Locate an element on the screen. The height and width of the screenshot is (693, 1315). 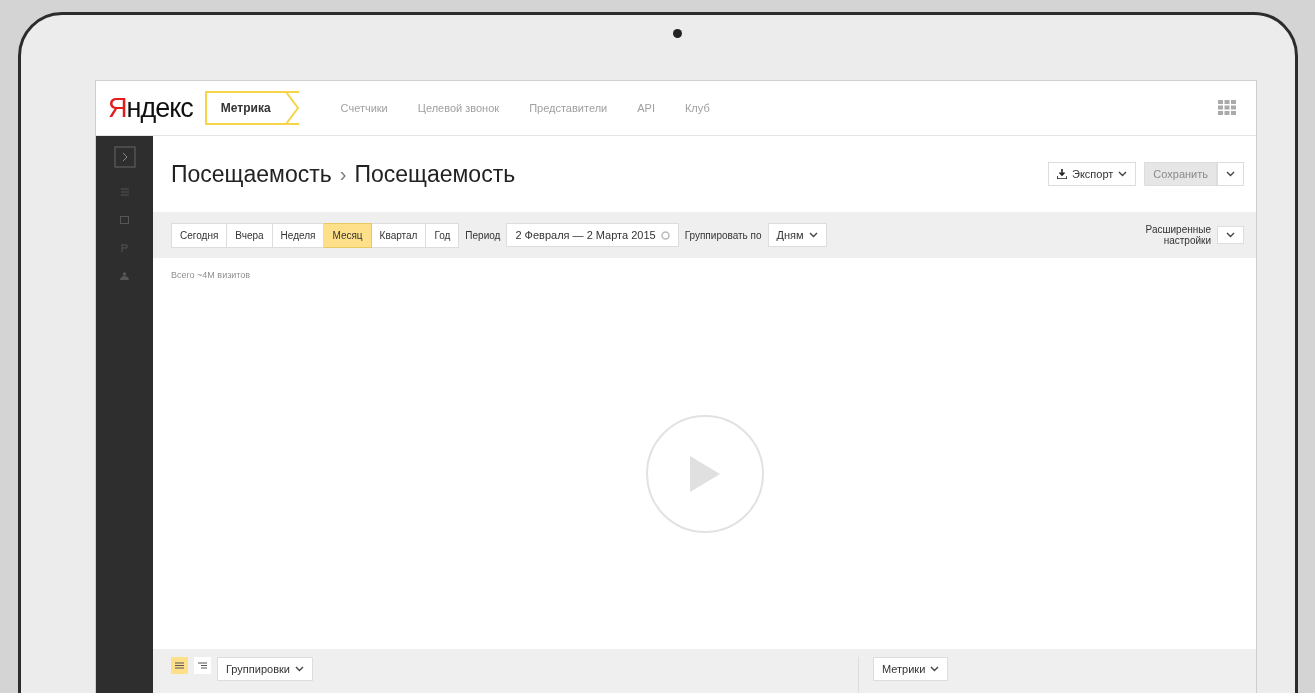
people-icon is located at coordinates (124, 276).